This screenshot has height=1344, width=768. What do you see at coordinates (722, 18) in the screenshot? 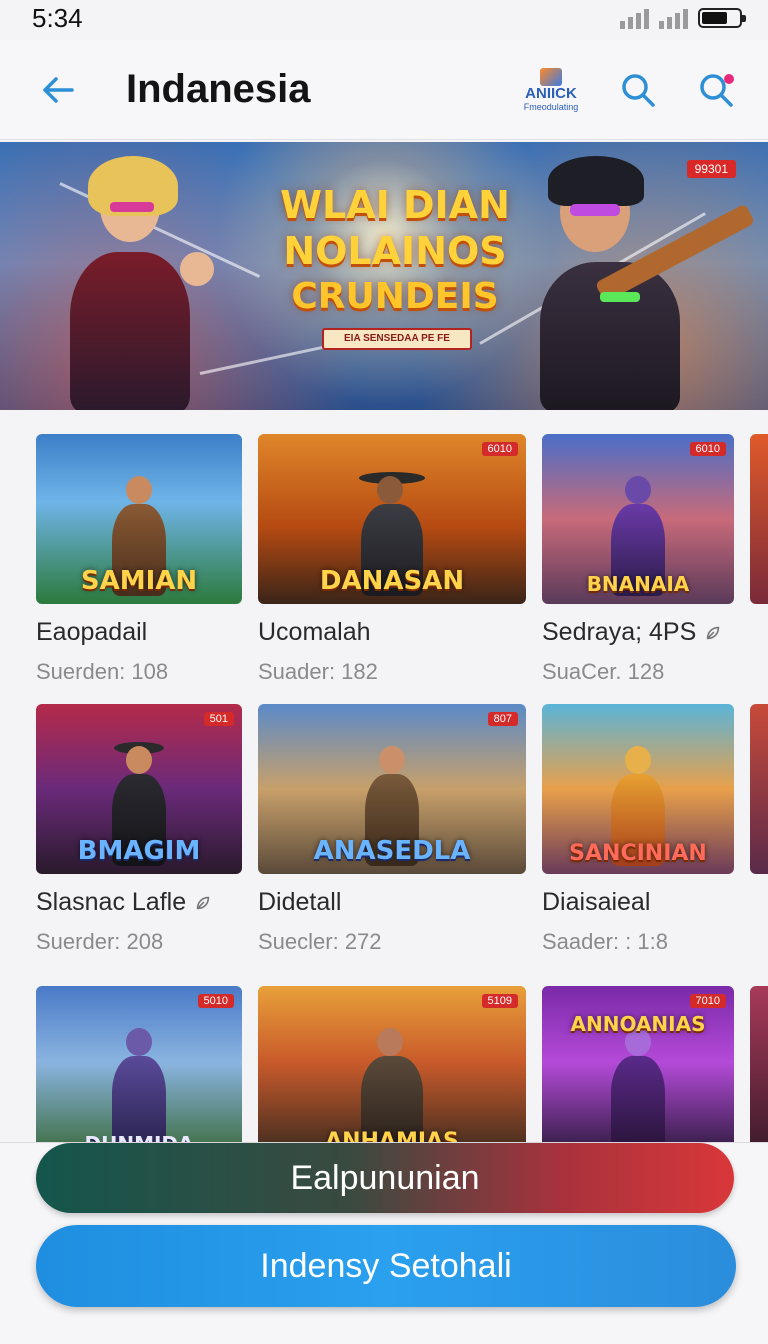
I see `battery-icon` at bounding box center [722, 18].